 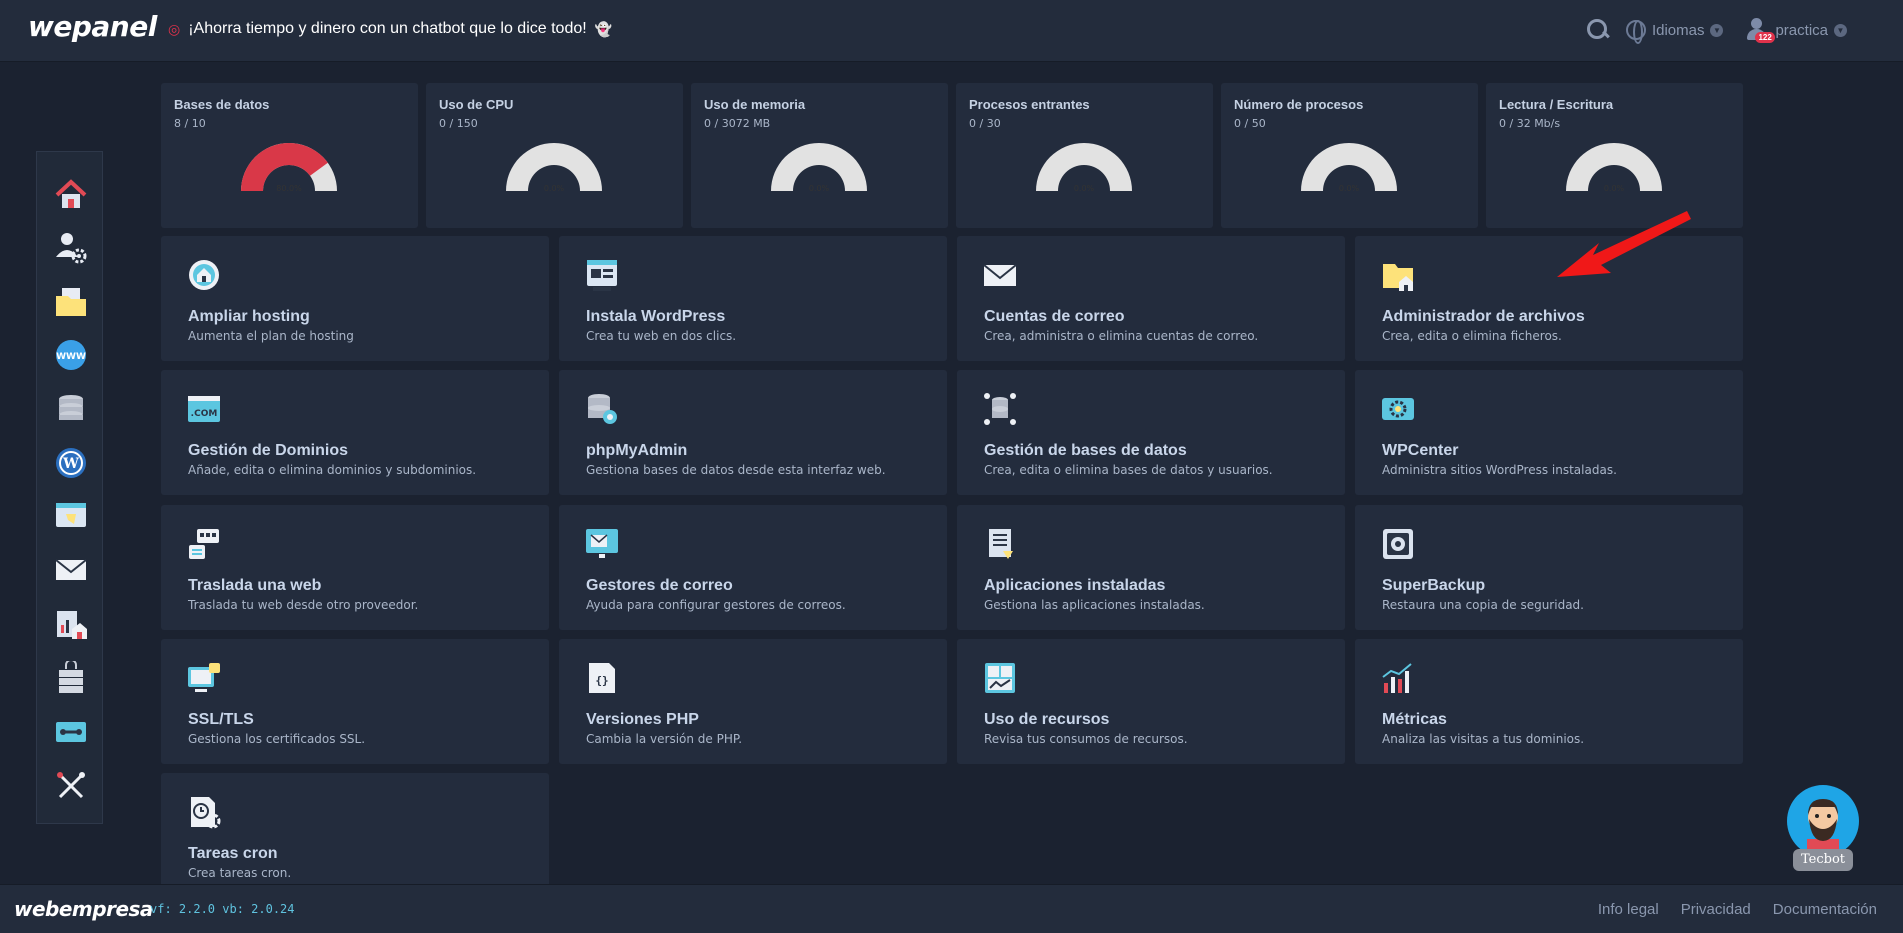 I want to click on gauge-label: 80.0%, so click(x=289, y=188).